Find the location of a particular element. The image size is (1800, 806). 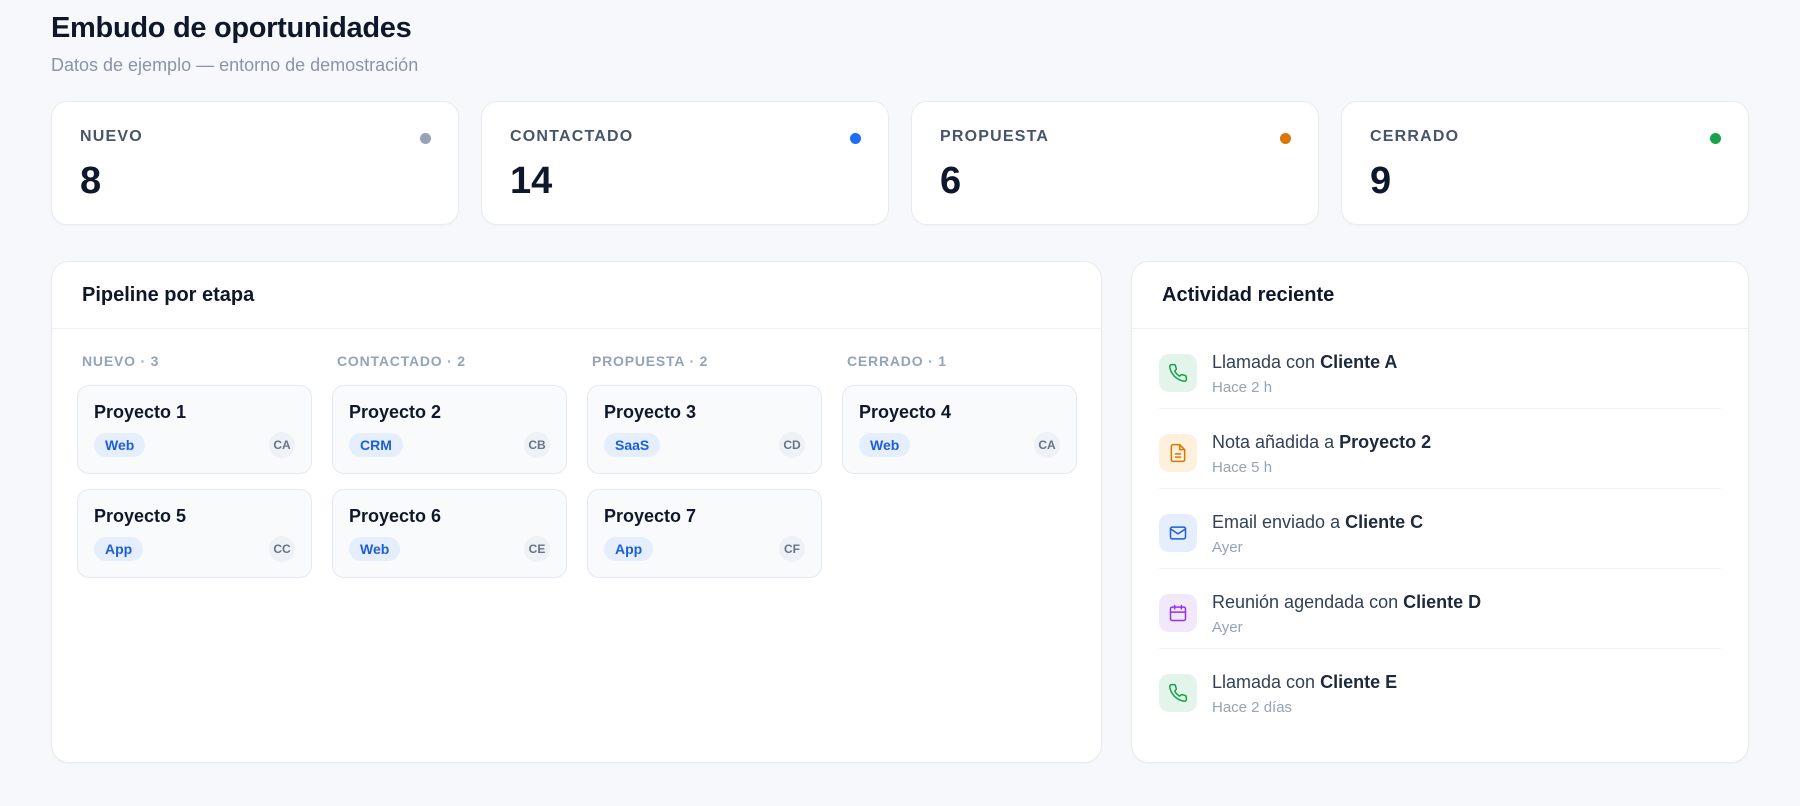

activity-text: Reunión agendada con Cliente D is located at coordinates (1347, 602).